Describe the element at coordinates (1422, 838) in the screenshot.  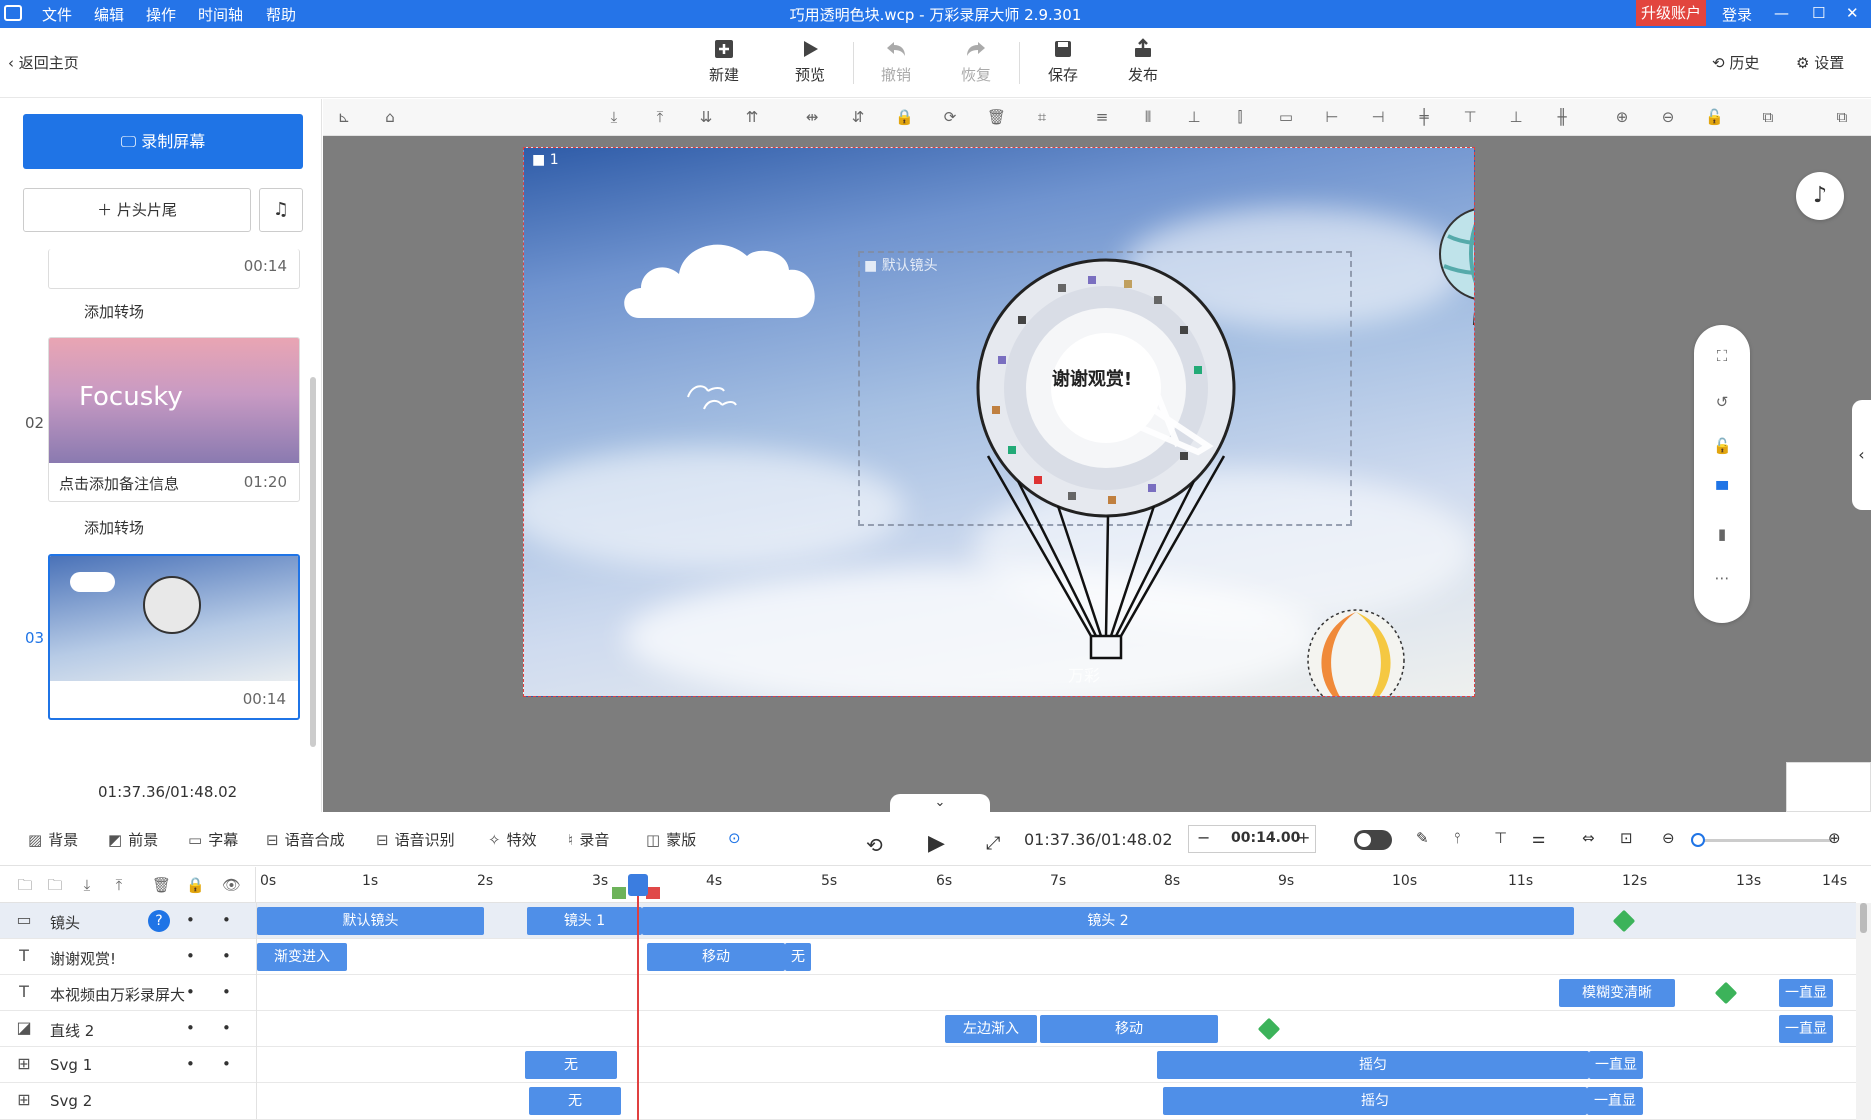
I see `edit-icon: ✎` at that location.